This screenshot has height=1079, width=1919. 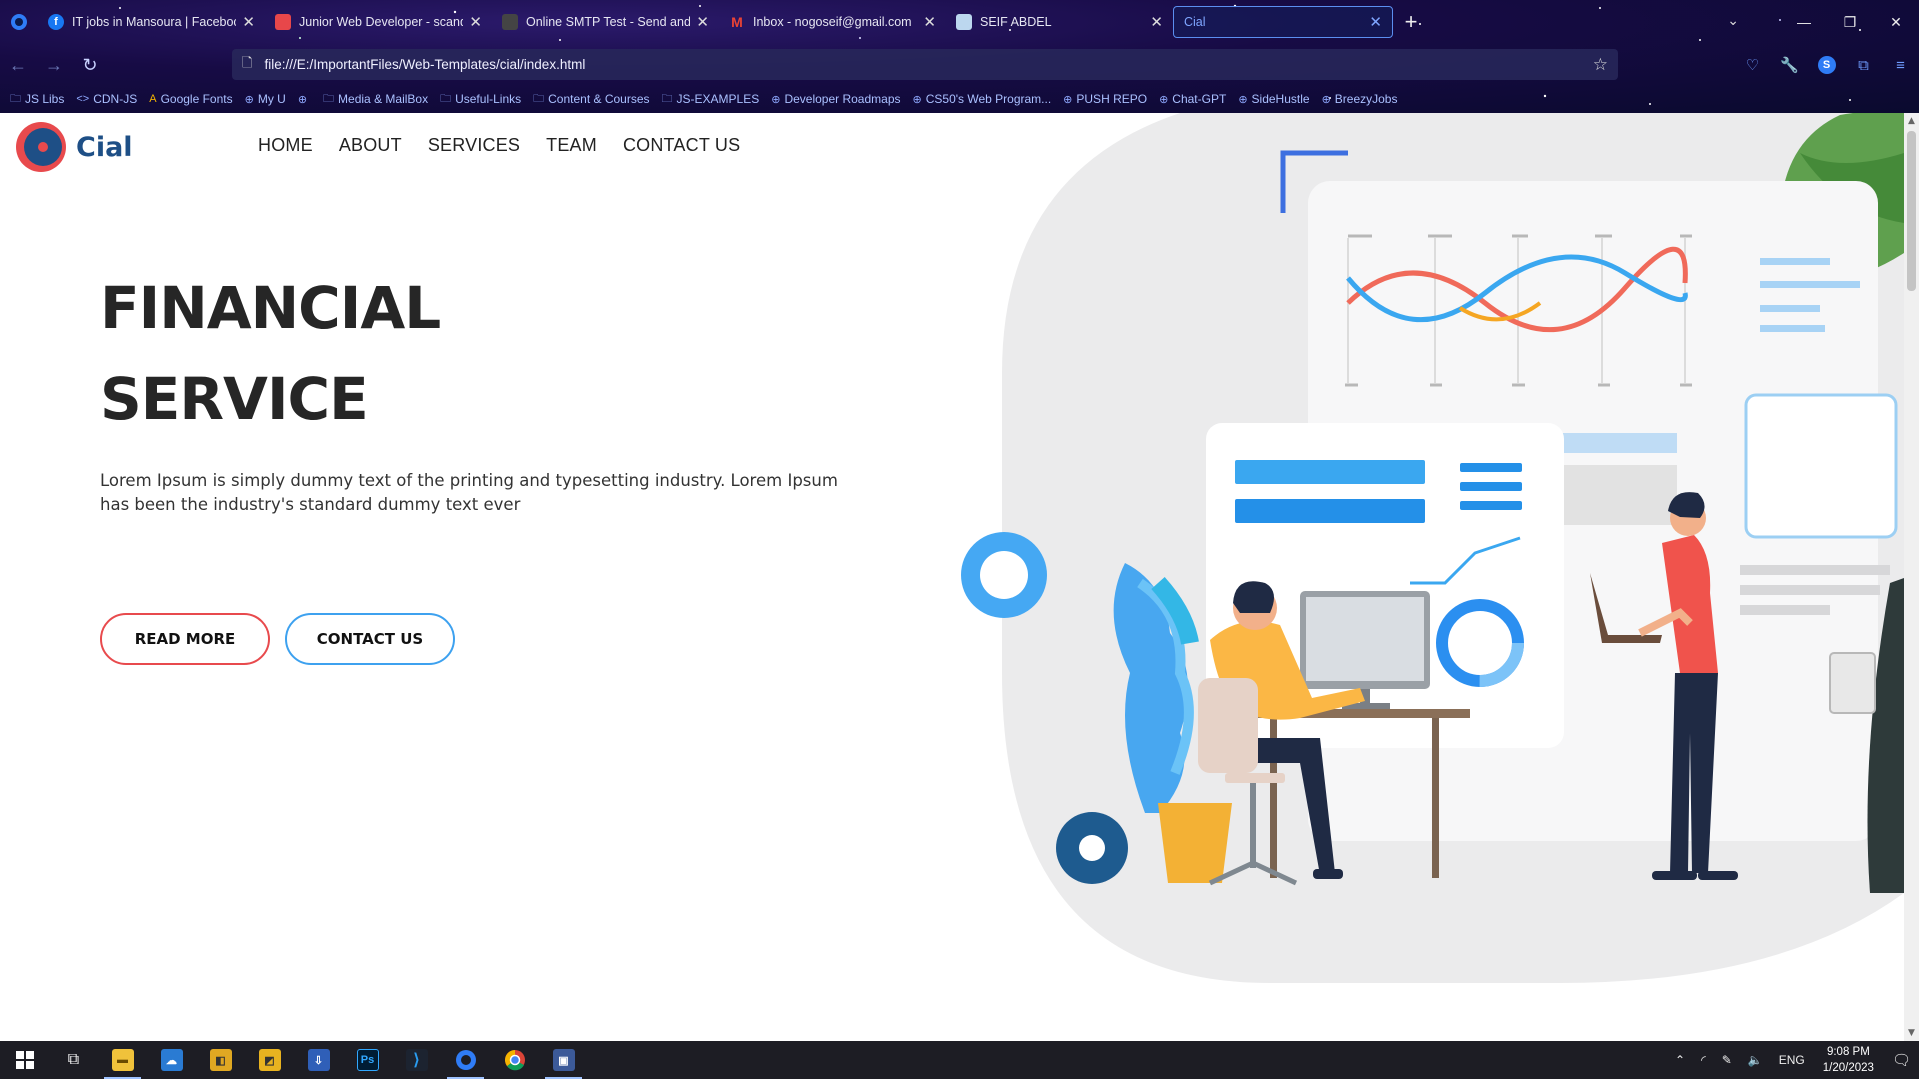 I want to click on photoshop-icon: Ps, so click(x=367, y=1060).